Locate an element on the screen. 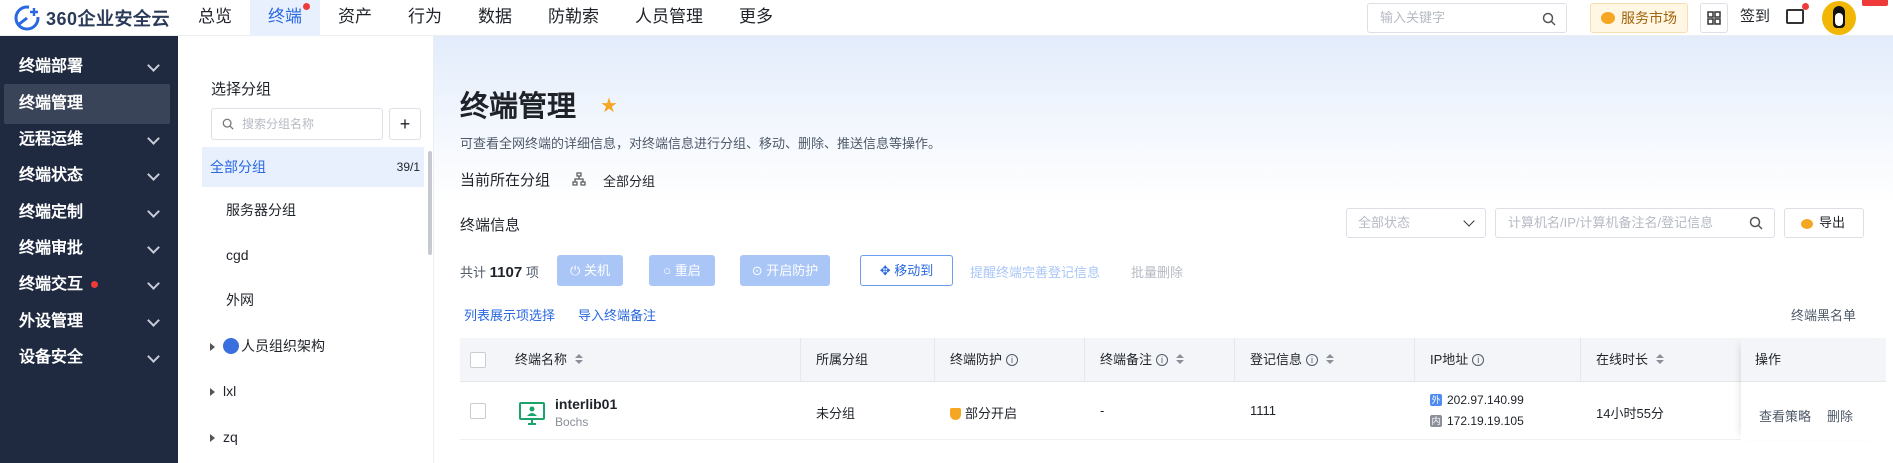 This screenshot has width=1893, height=463. import-notes-link: 导入终端备注 is located at coordinates (617, 314).